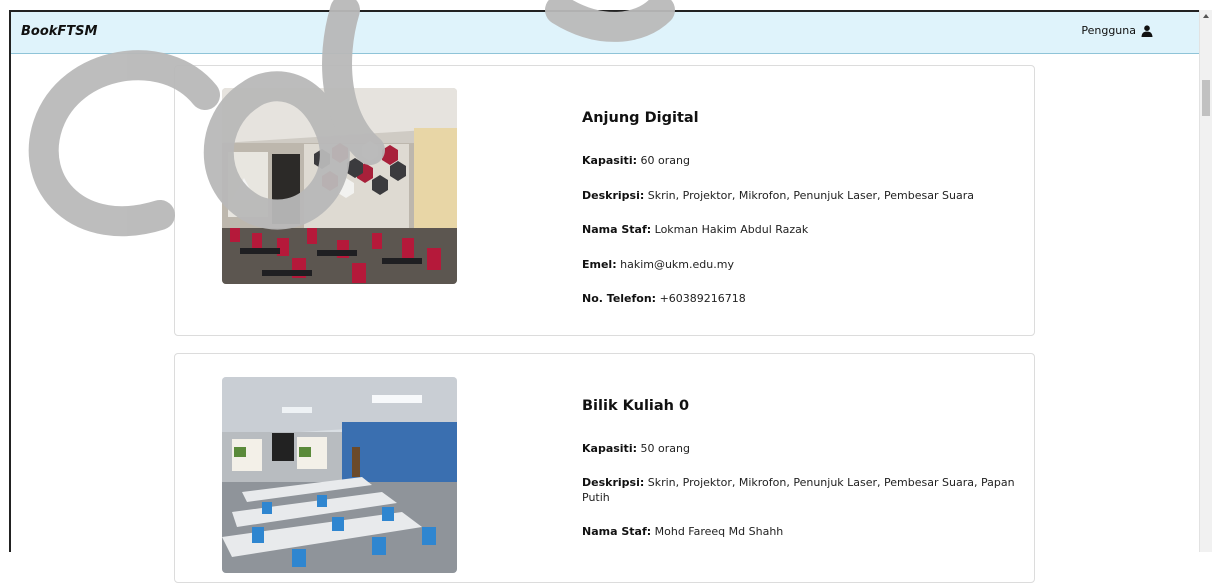 The height and width of the screenshot is (583, 1212). Describe the element at coordinates (636, 406) in the screenshot. I see `room-name: Bilik Kuliah 0` at that location.